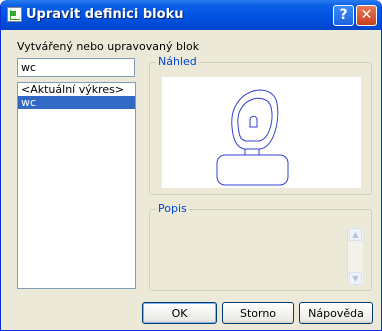 This screenshot has height=331, width=382. Describe the element at coordinates (105, 14) in the screenshot. I see `window-title: Upravit definici bloku` at that location.